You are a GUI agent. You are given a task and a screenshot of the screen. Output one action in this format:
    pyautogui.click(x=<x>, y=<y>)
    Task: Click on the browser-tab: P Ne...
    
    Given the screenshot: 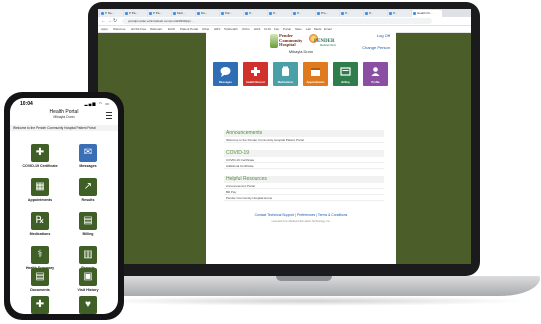 What is the action you would take?
    pyautogui.click(x=111, y=13)
    